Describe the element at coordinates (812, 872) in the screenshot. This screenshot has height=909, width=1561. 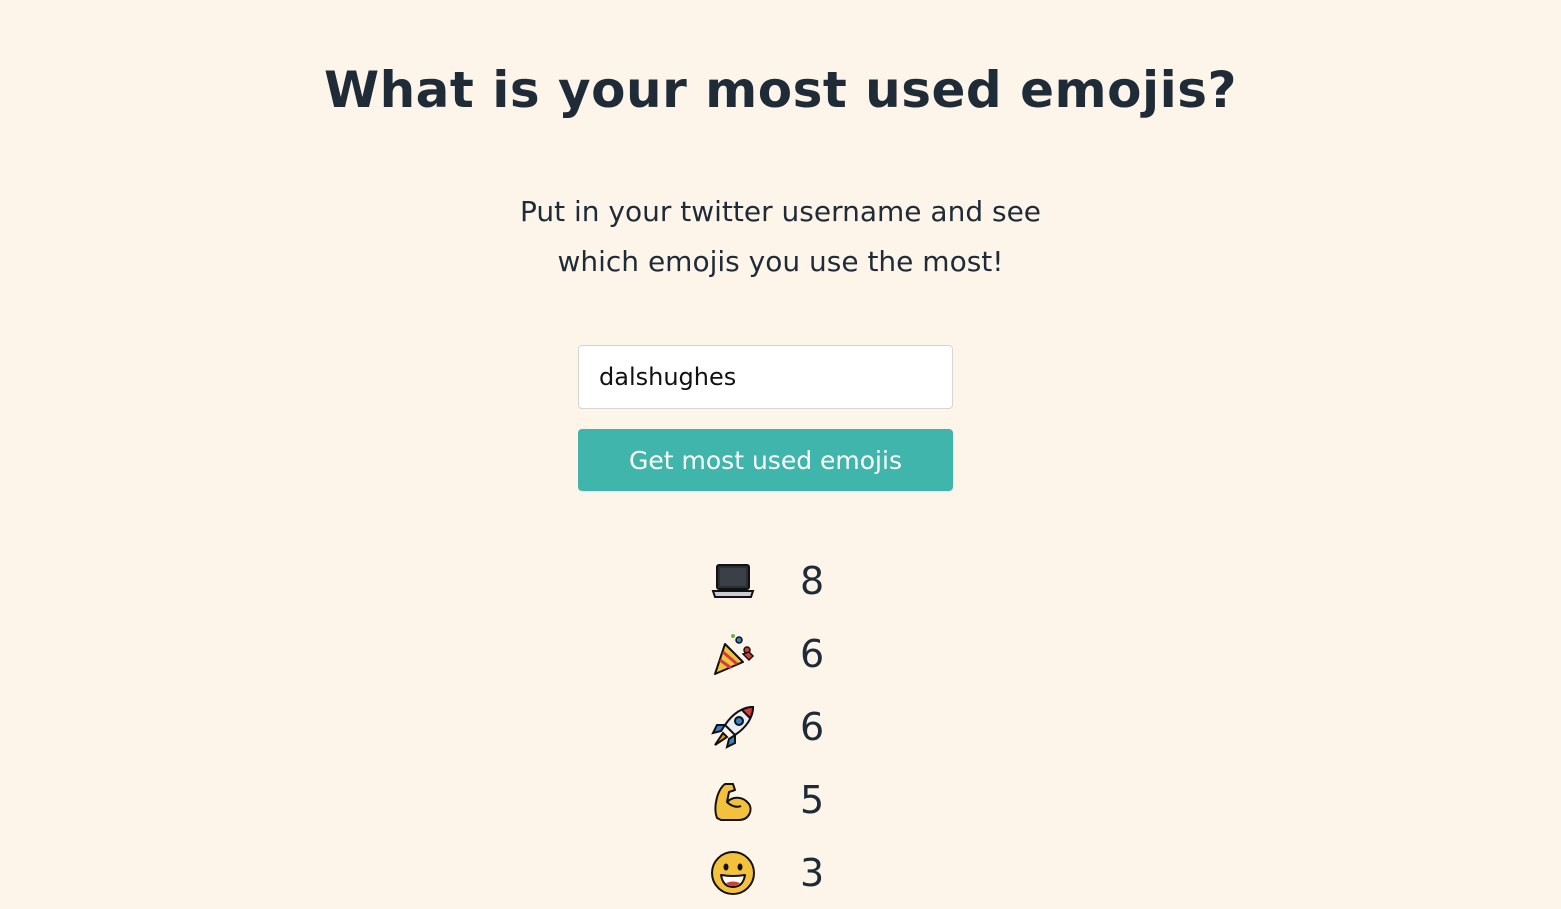
I see `emoji-count: 3` at that location.